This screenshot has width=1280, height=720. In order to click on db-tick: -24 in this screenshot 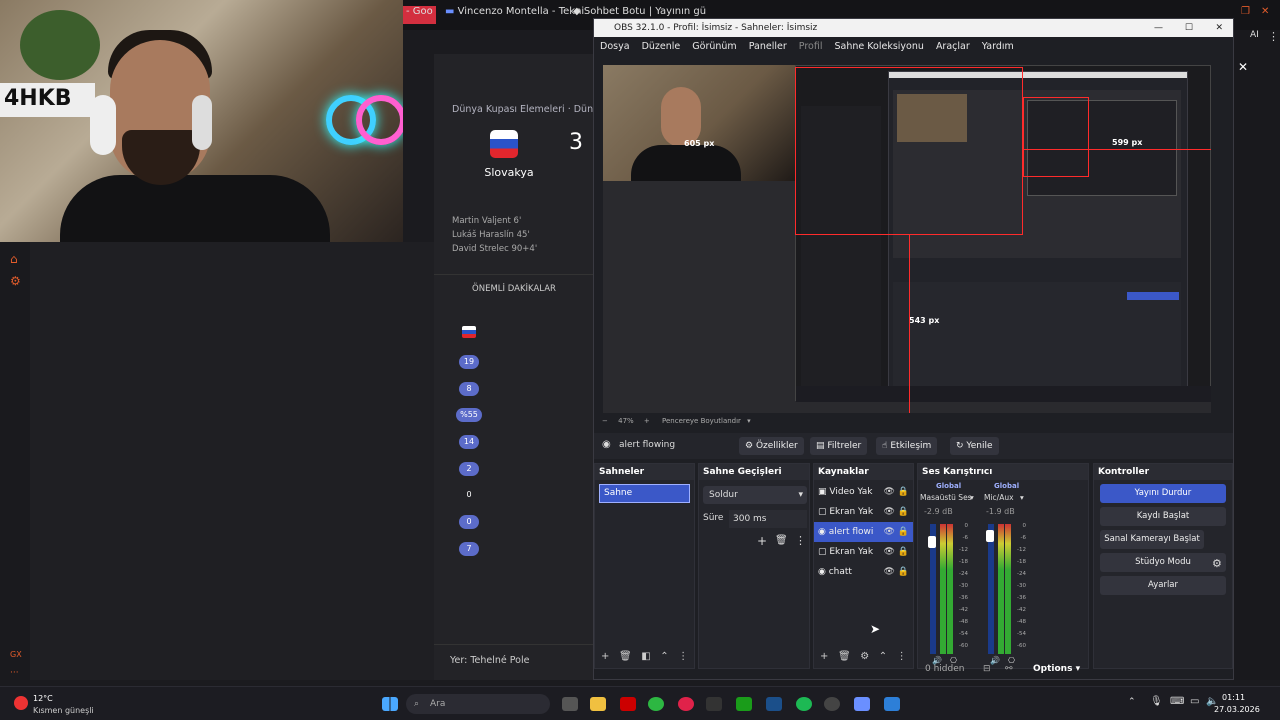, I will do `click(1021, 574)`.